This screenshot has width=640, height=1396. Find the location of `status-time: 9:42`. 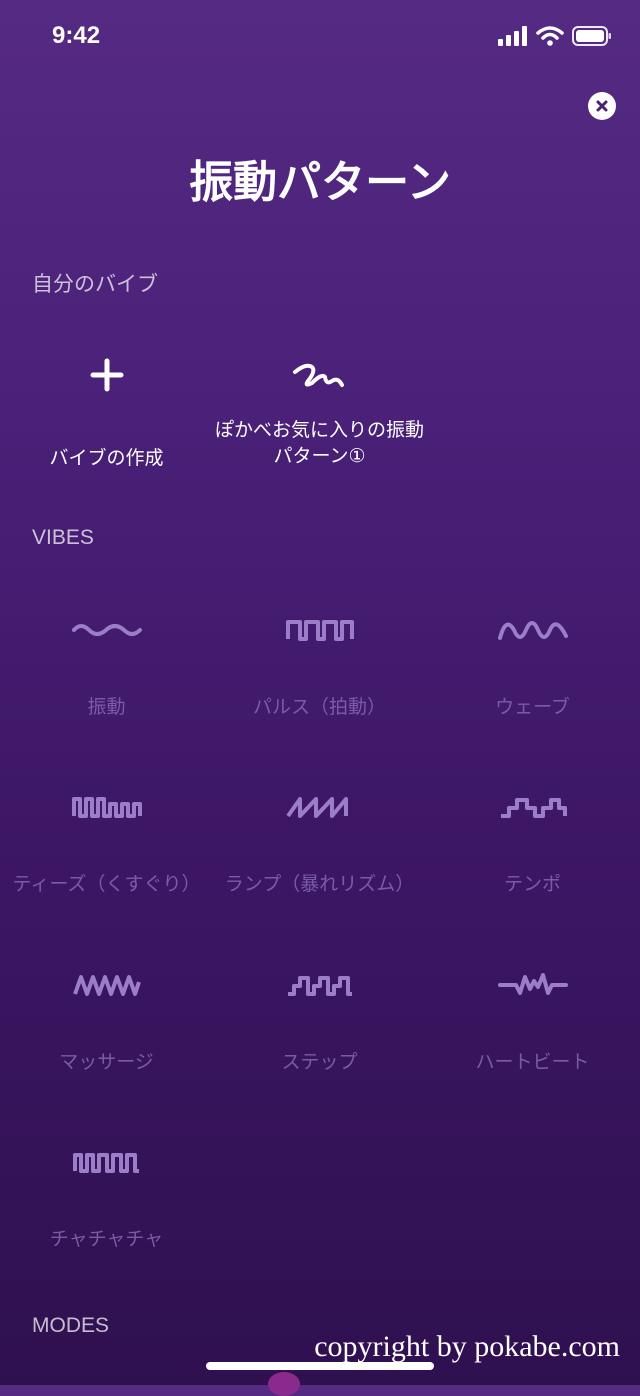

status-time: 9:42 is located at coordinates (76, 35).